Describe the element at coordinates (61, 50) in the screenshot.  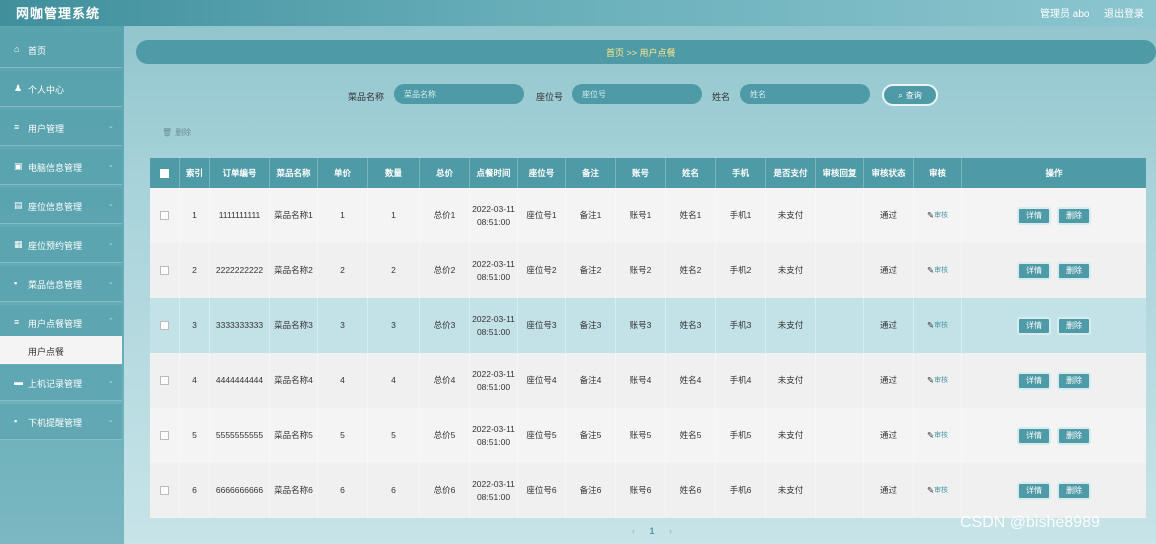
I see `sidebar-item-home: ⌂ 首页` at that location.